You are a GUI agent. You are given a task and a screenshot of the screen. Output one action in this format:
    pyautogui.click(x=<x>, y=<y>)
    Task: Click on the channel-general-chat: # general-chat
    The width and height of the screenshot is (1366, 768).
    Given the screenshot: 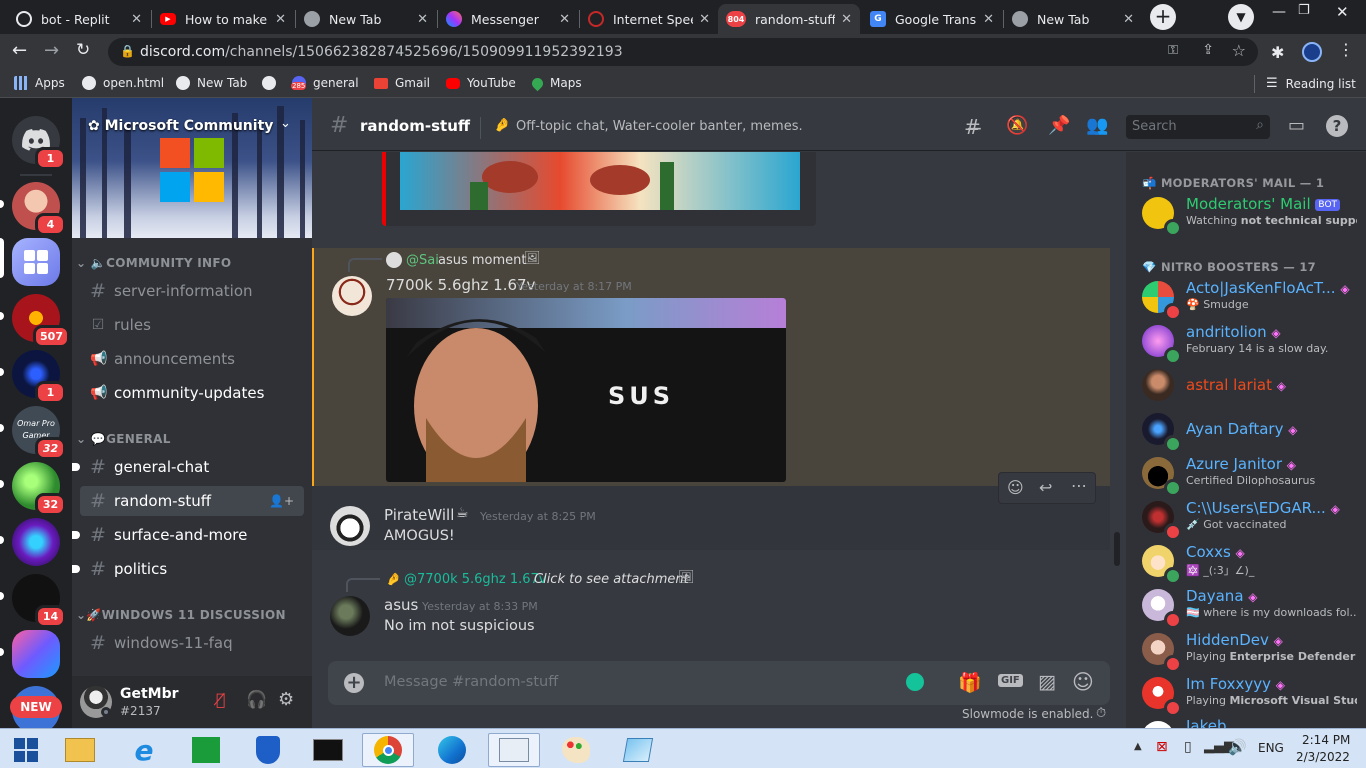 What is the action you would take?
    pyautogui.click(x=188, y=467)
    